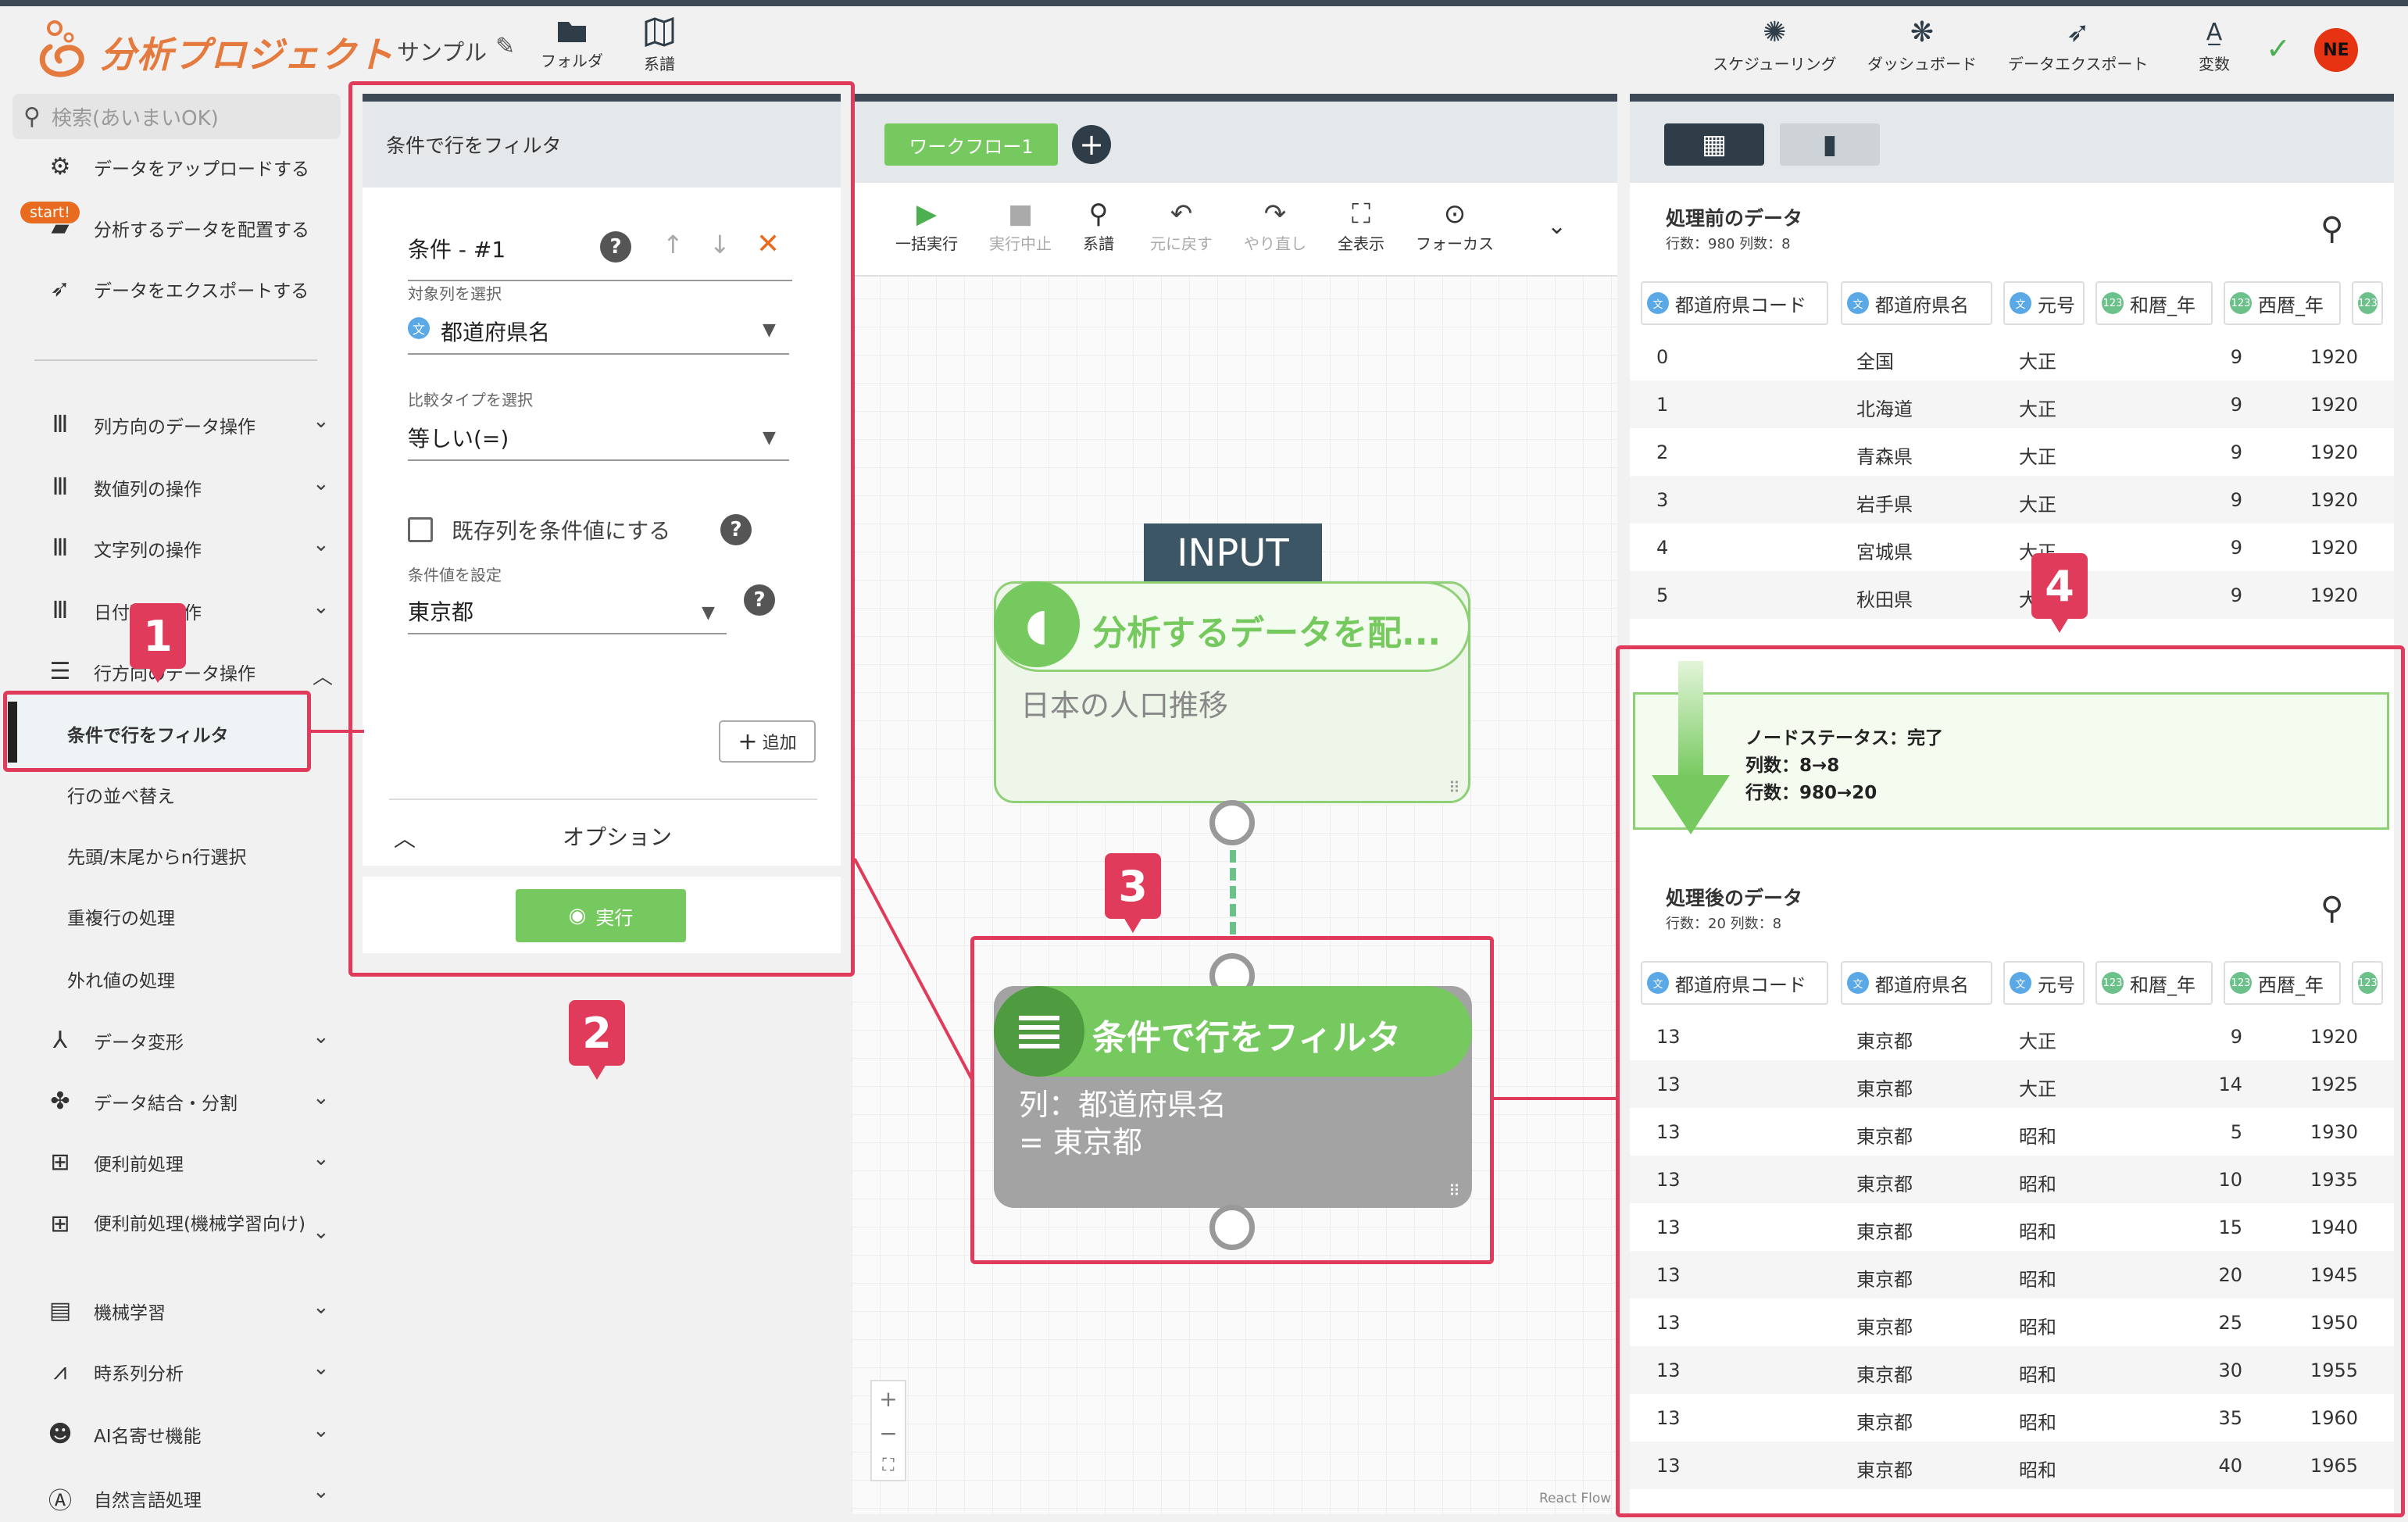 Image resolution: width=2408 pixels, height=1522 pixels. Describe the element at coordinates (140, 1101) in the screenshot. I see `sidebar-group-join: ✤ データ結合・分割` at that location.